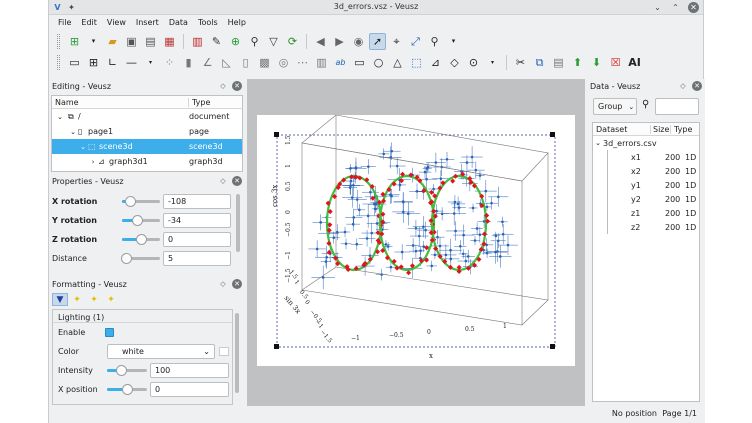 The width and height of the screenshot is (752, 423). What do you see at coordinates (131, 41) in the screenshot?
I see `save-icon: ▣` at bounding box center [131, 41].